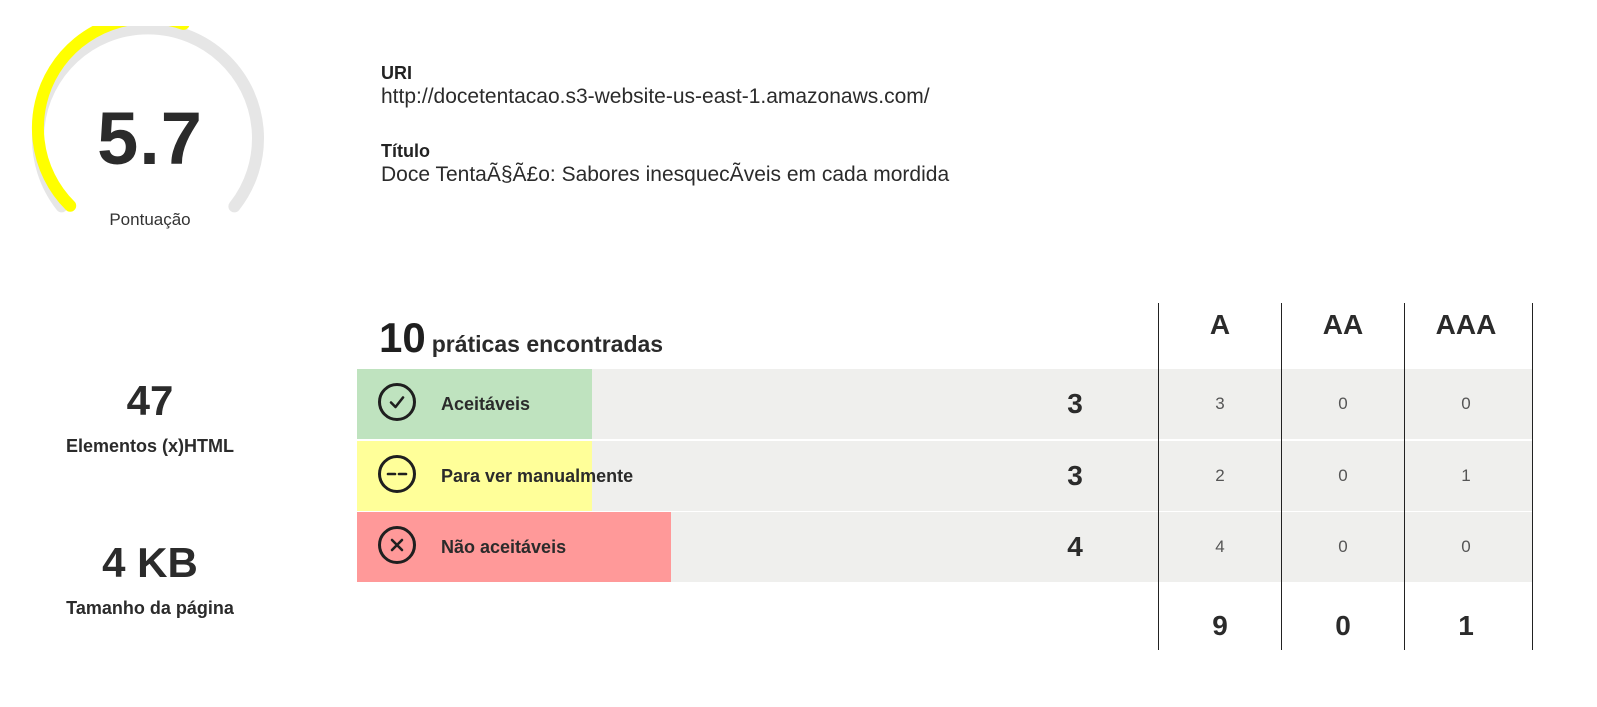 The height and width of the screenshot is (707, 1597). I want to click on result-row-not-acceptable: Não aceitáveis 4 4 0 0, so click(945, 547).